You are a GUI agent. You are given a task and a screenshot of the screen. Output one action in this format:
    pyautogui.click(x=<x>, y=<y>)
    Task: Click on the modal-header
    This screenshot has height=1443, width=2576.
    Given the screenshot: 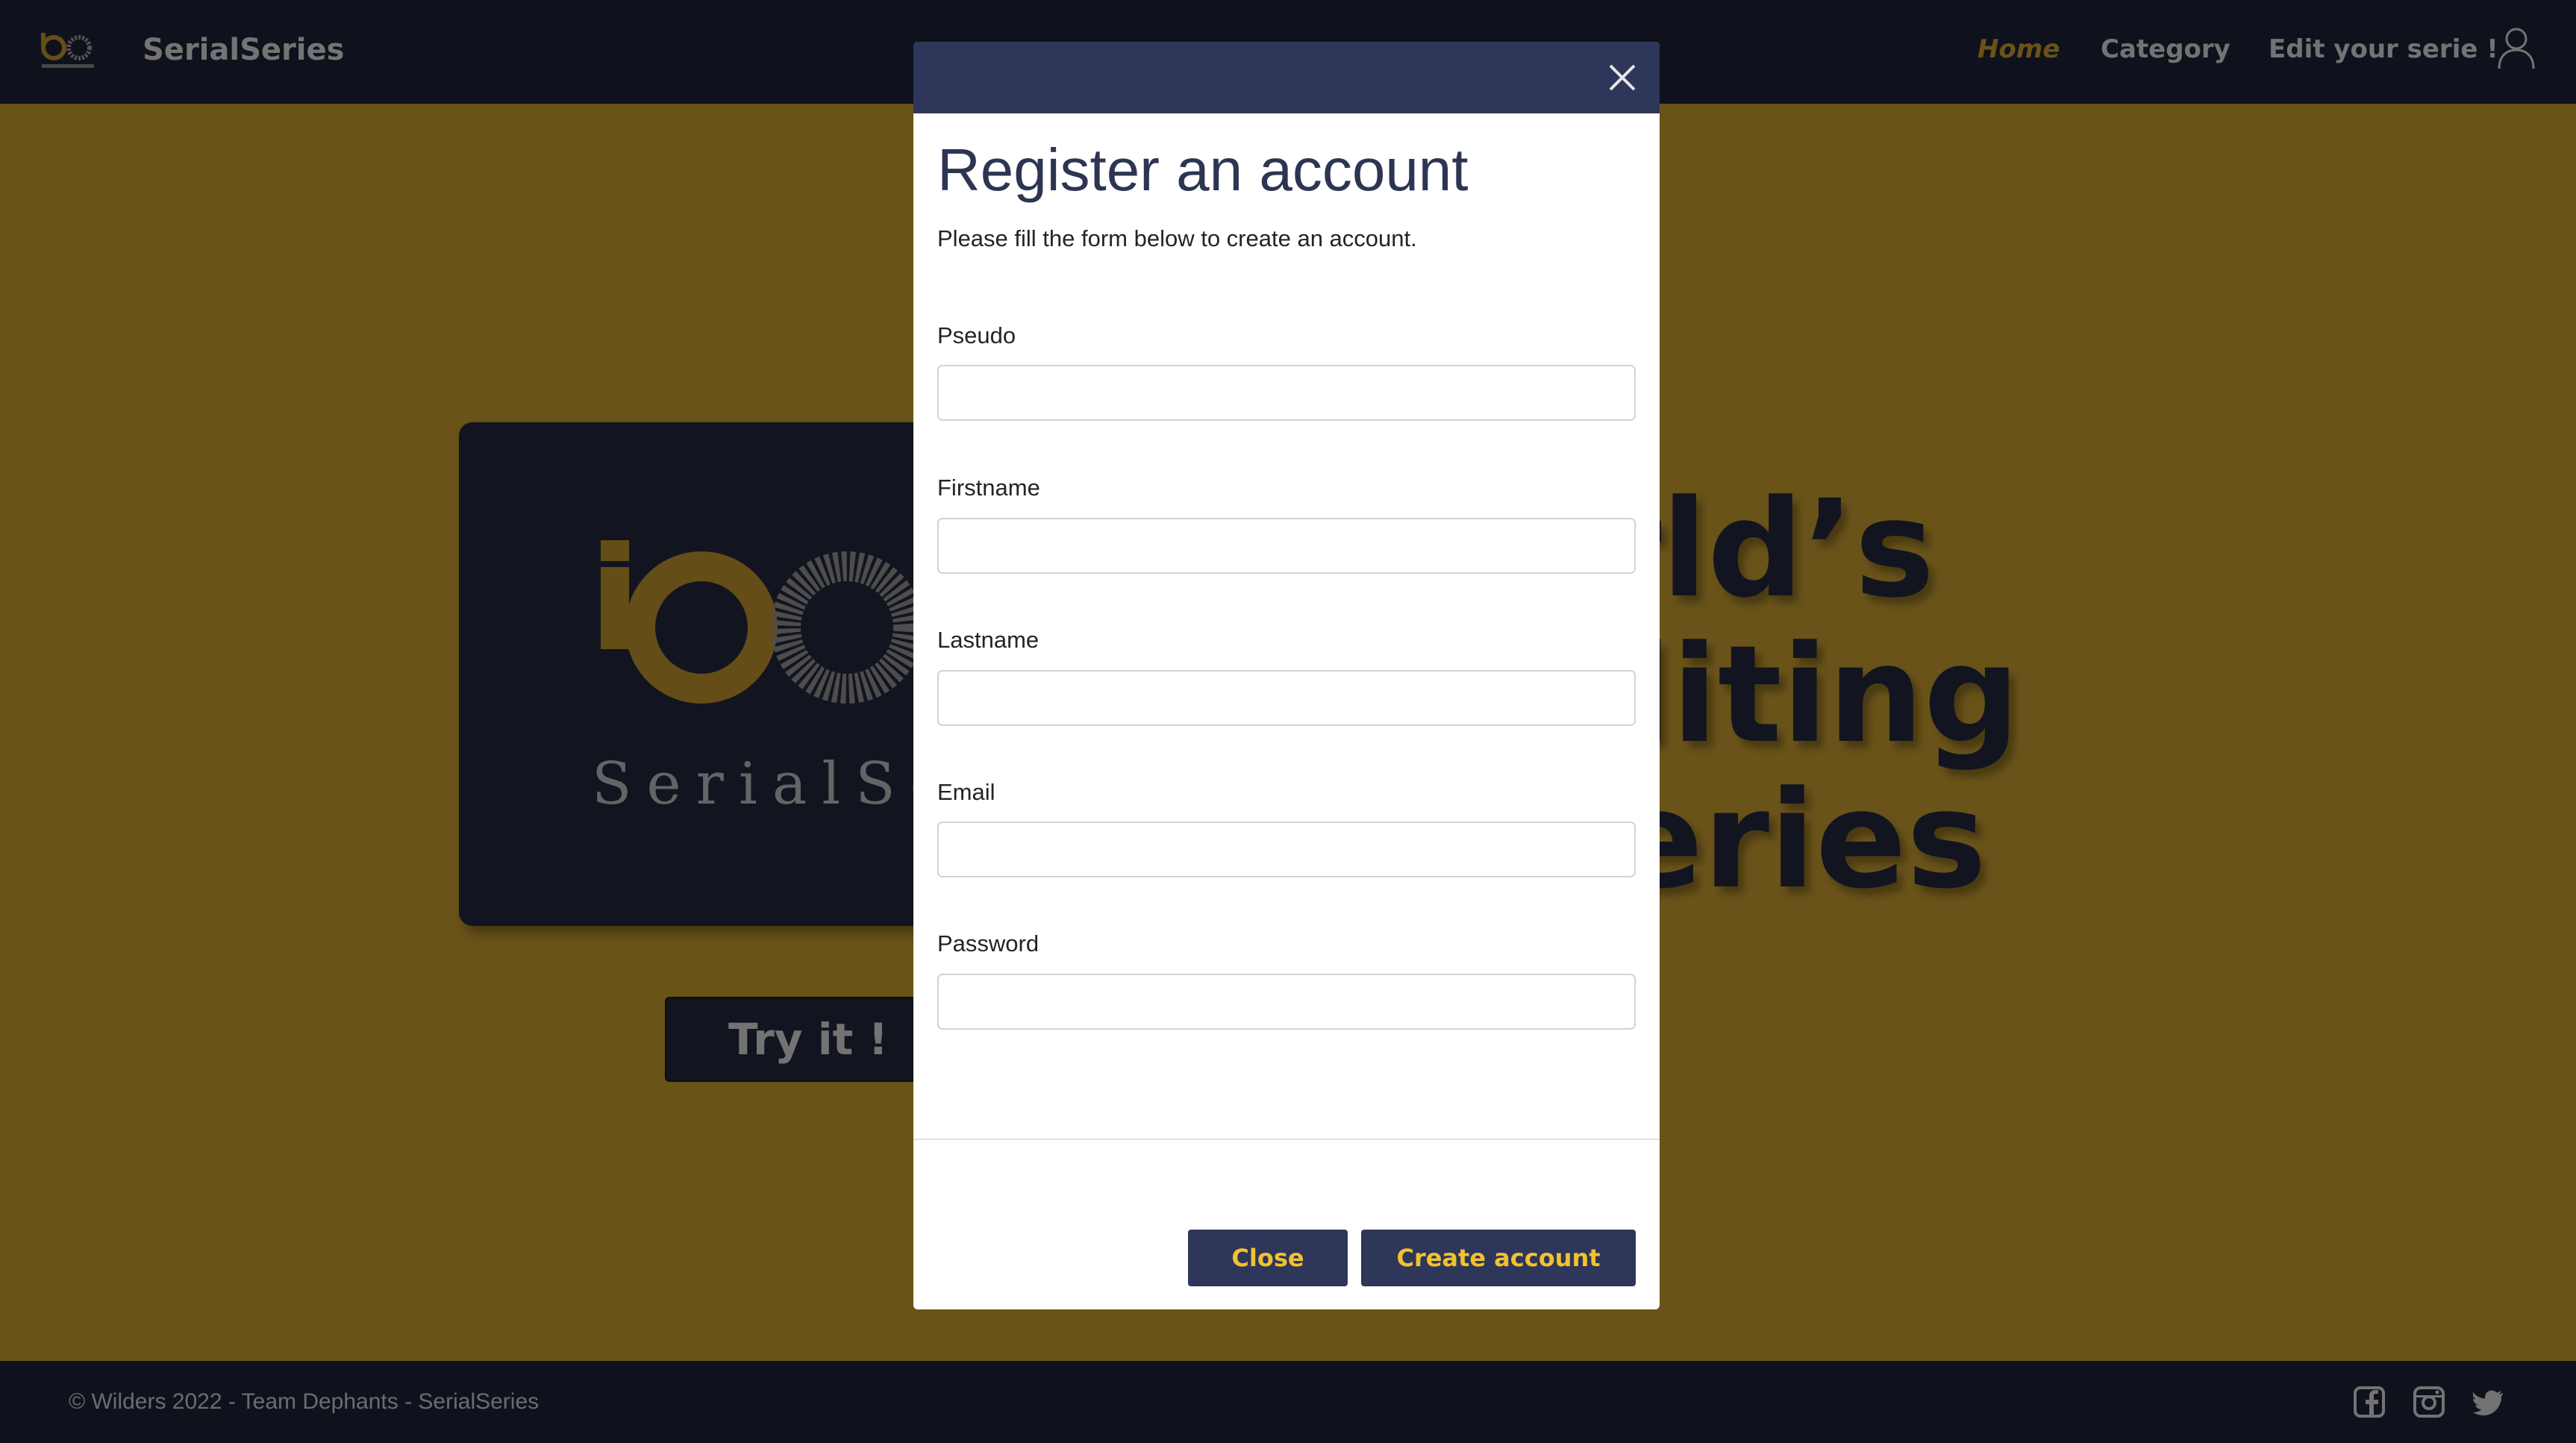 What is the action you would take?
    pyautogui.click(x=1286, y=77)
    